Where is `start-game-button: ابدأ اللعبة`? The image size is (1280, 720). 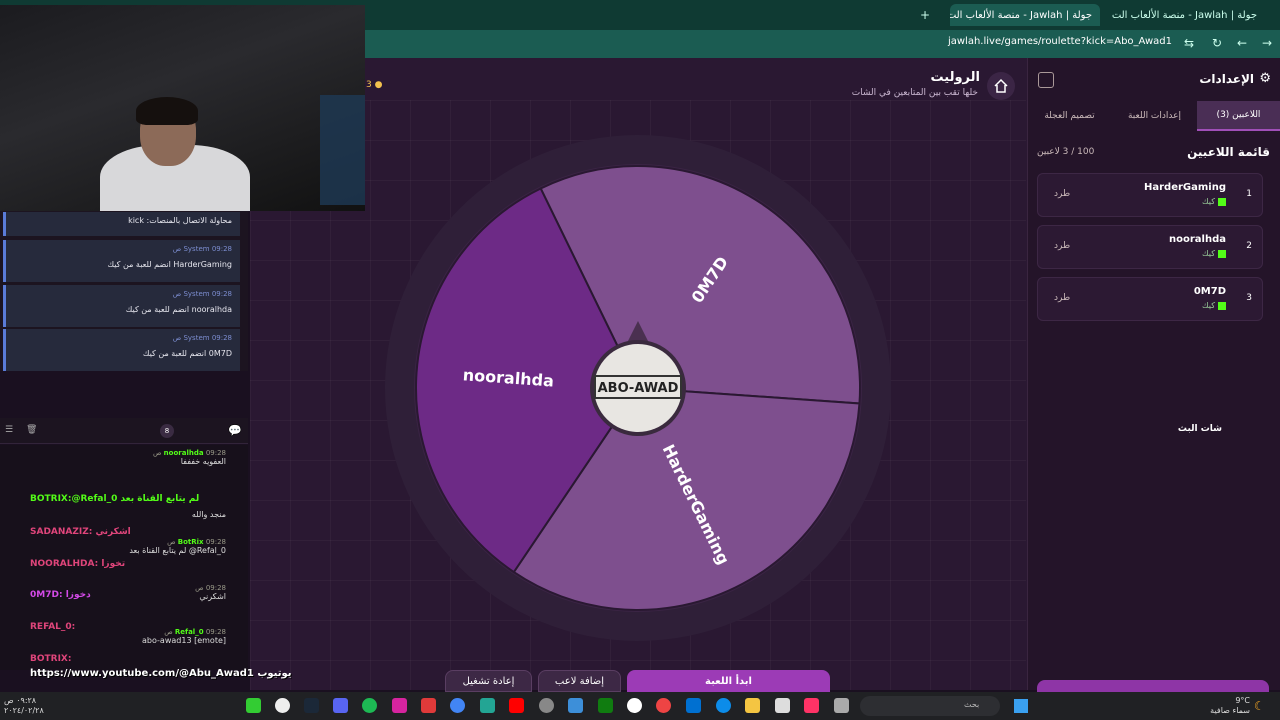
start-game-button: ابدأ اللعبة is located at coordinates (728, 681).